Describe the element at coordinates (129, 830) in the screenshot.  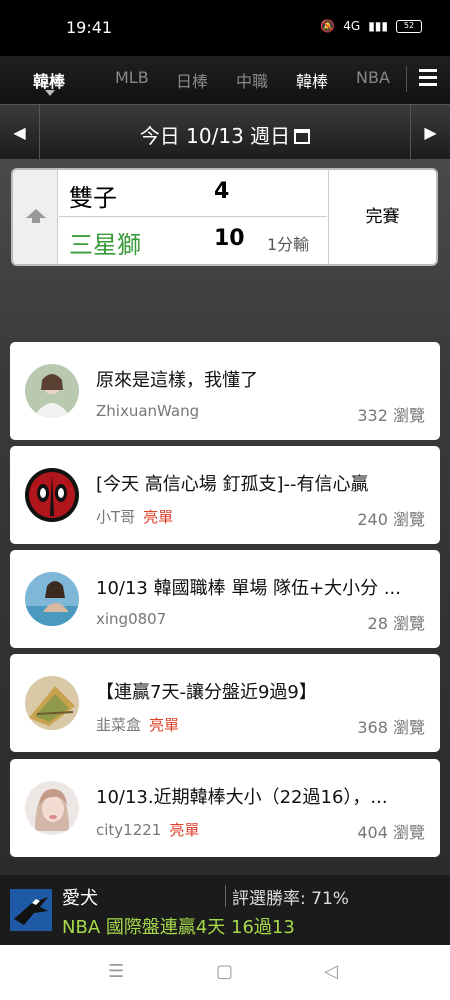
I see `author-name: city1221` at that location.